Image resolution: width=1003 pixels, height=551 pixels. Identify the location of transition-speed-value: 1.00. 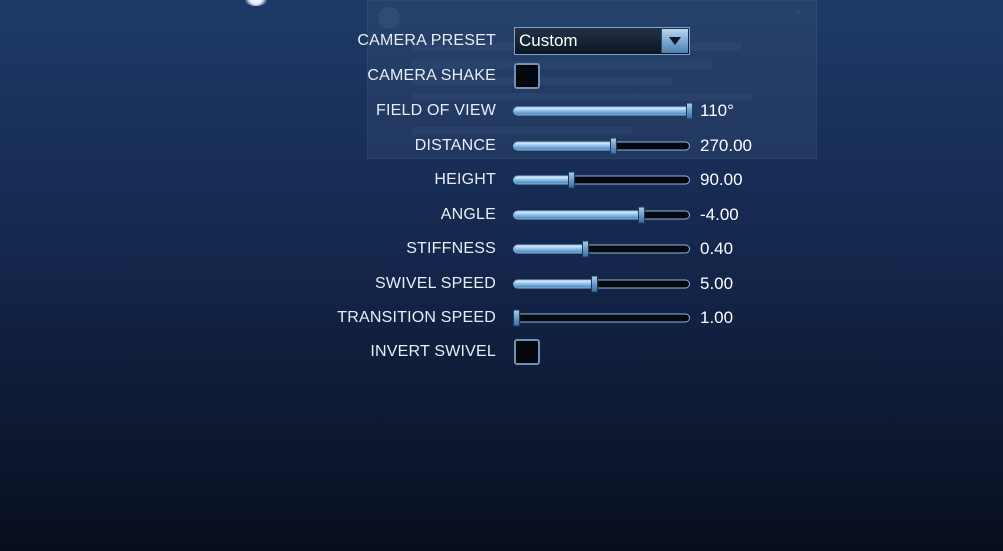
(717, 317).